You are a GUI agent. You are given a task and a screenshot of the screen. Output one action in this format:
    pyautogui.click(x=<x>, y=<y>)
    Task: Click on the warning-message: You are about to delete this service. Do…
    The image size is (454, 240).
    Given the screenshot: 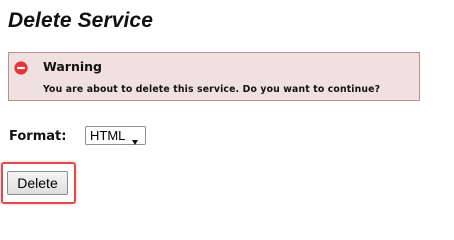 What is the action you would take?
    pyautogui.click(x=212, y=89)
    